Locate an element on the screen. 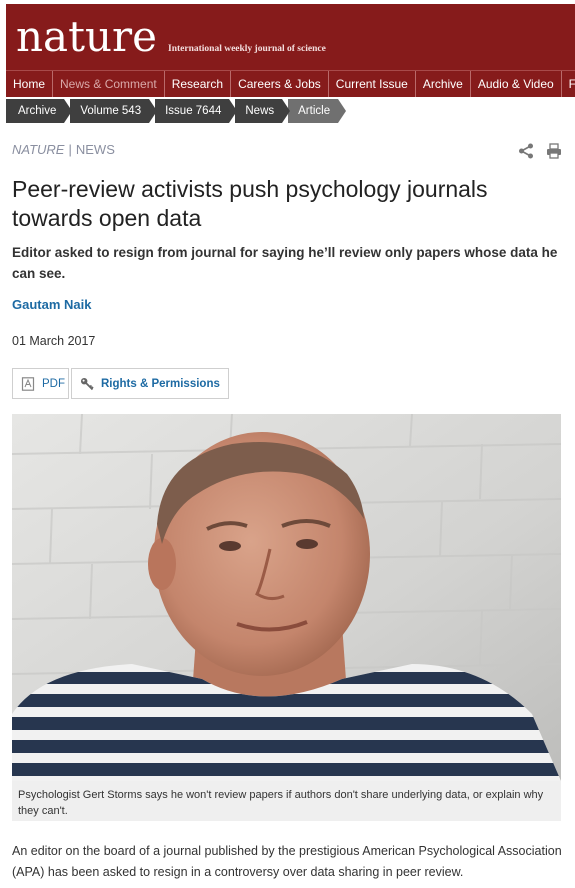 Image resolution: width=575 pixels, height=888 pixels. nav-item-news-comment: News & Comment is located at coordinates (109, 84).